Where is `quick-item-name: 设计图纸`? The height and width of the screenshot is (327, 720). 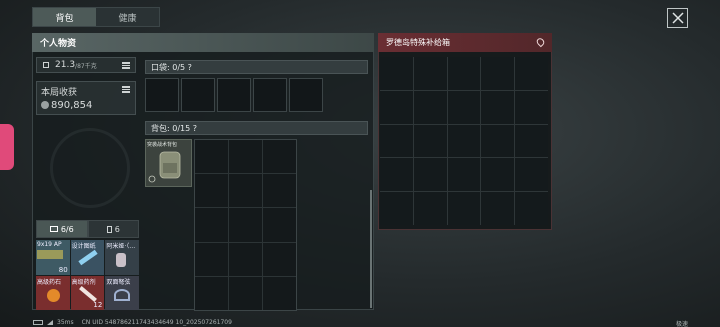 quick-item-name: 设计图纸 is located at coordinates (83, 246).